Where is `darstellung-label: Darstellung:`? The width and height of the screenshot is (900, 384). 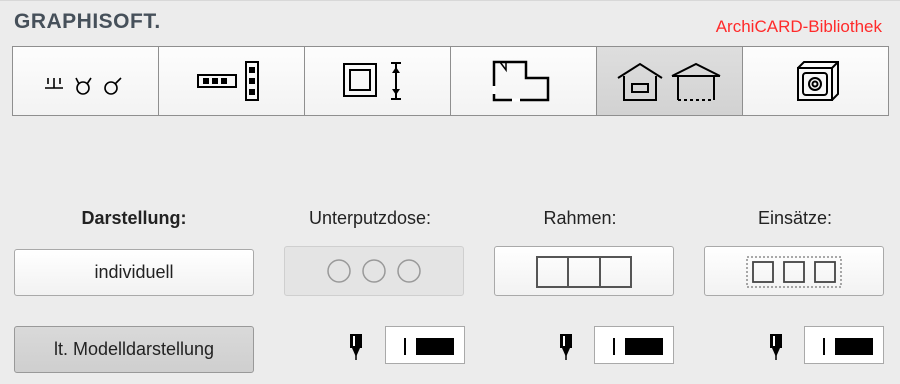 darstellung-label: Darstellung: is located at coordinates (134, 218).